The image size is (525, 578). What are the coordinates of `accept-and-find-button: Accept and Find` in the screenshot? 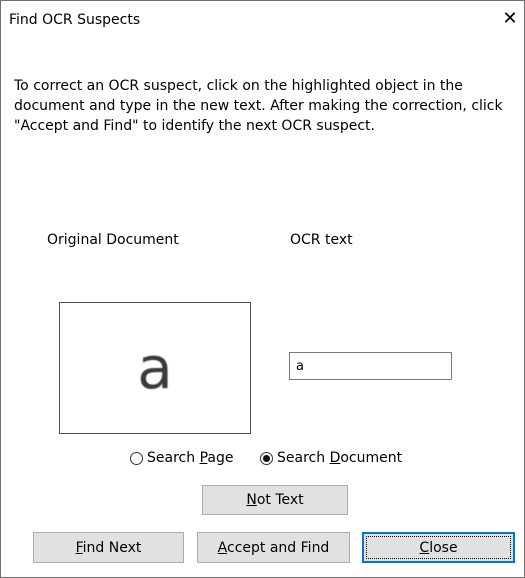 It's located at (273, 547).